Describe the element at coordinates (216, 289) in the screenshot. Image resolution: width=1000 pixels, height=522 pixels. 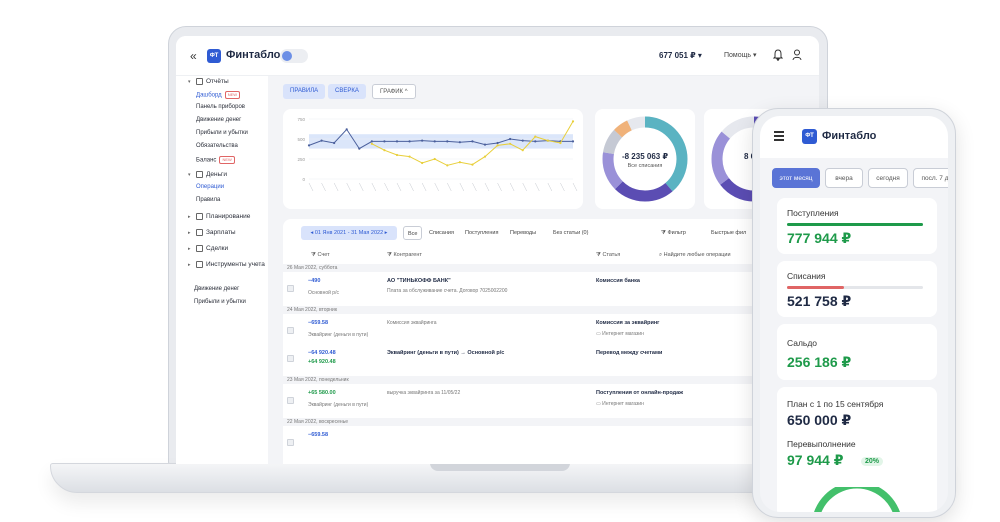
I see `footer-link-cashflow: Движение денег` at that location.